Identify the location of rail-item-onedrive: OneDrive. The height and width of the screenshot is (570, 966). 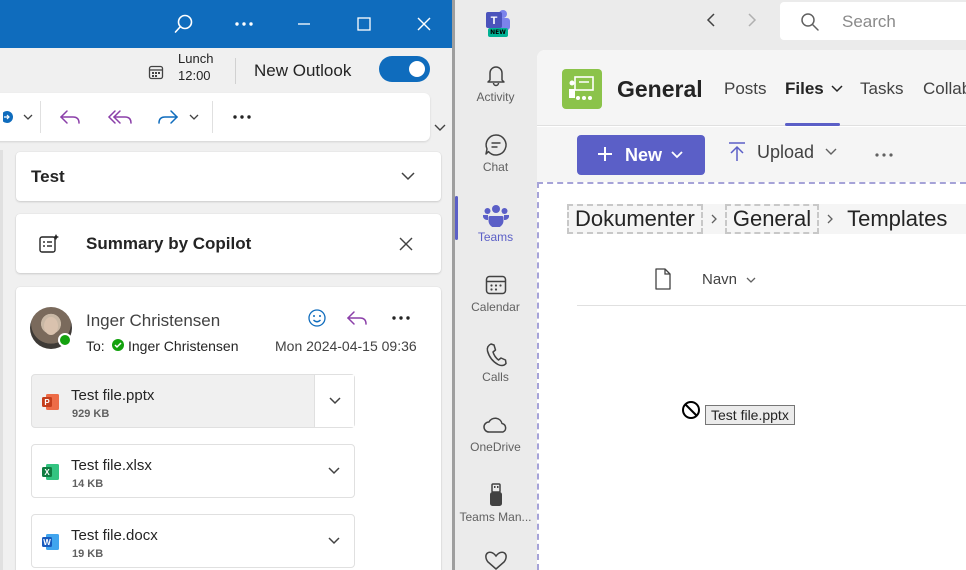
(495, 445).